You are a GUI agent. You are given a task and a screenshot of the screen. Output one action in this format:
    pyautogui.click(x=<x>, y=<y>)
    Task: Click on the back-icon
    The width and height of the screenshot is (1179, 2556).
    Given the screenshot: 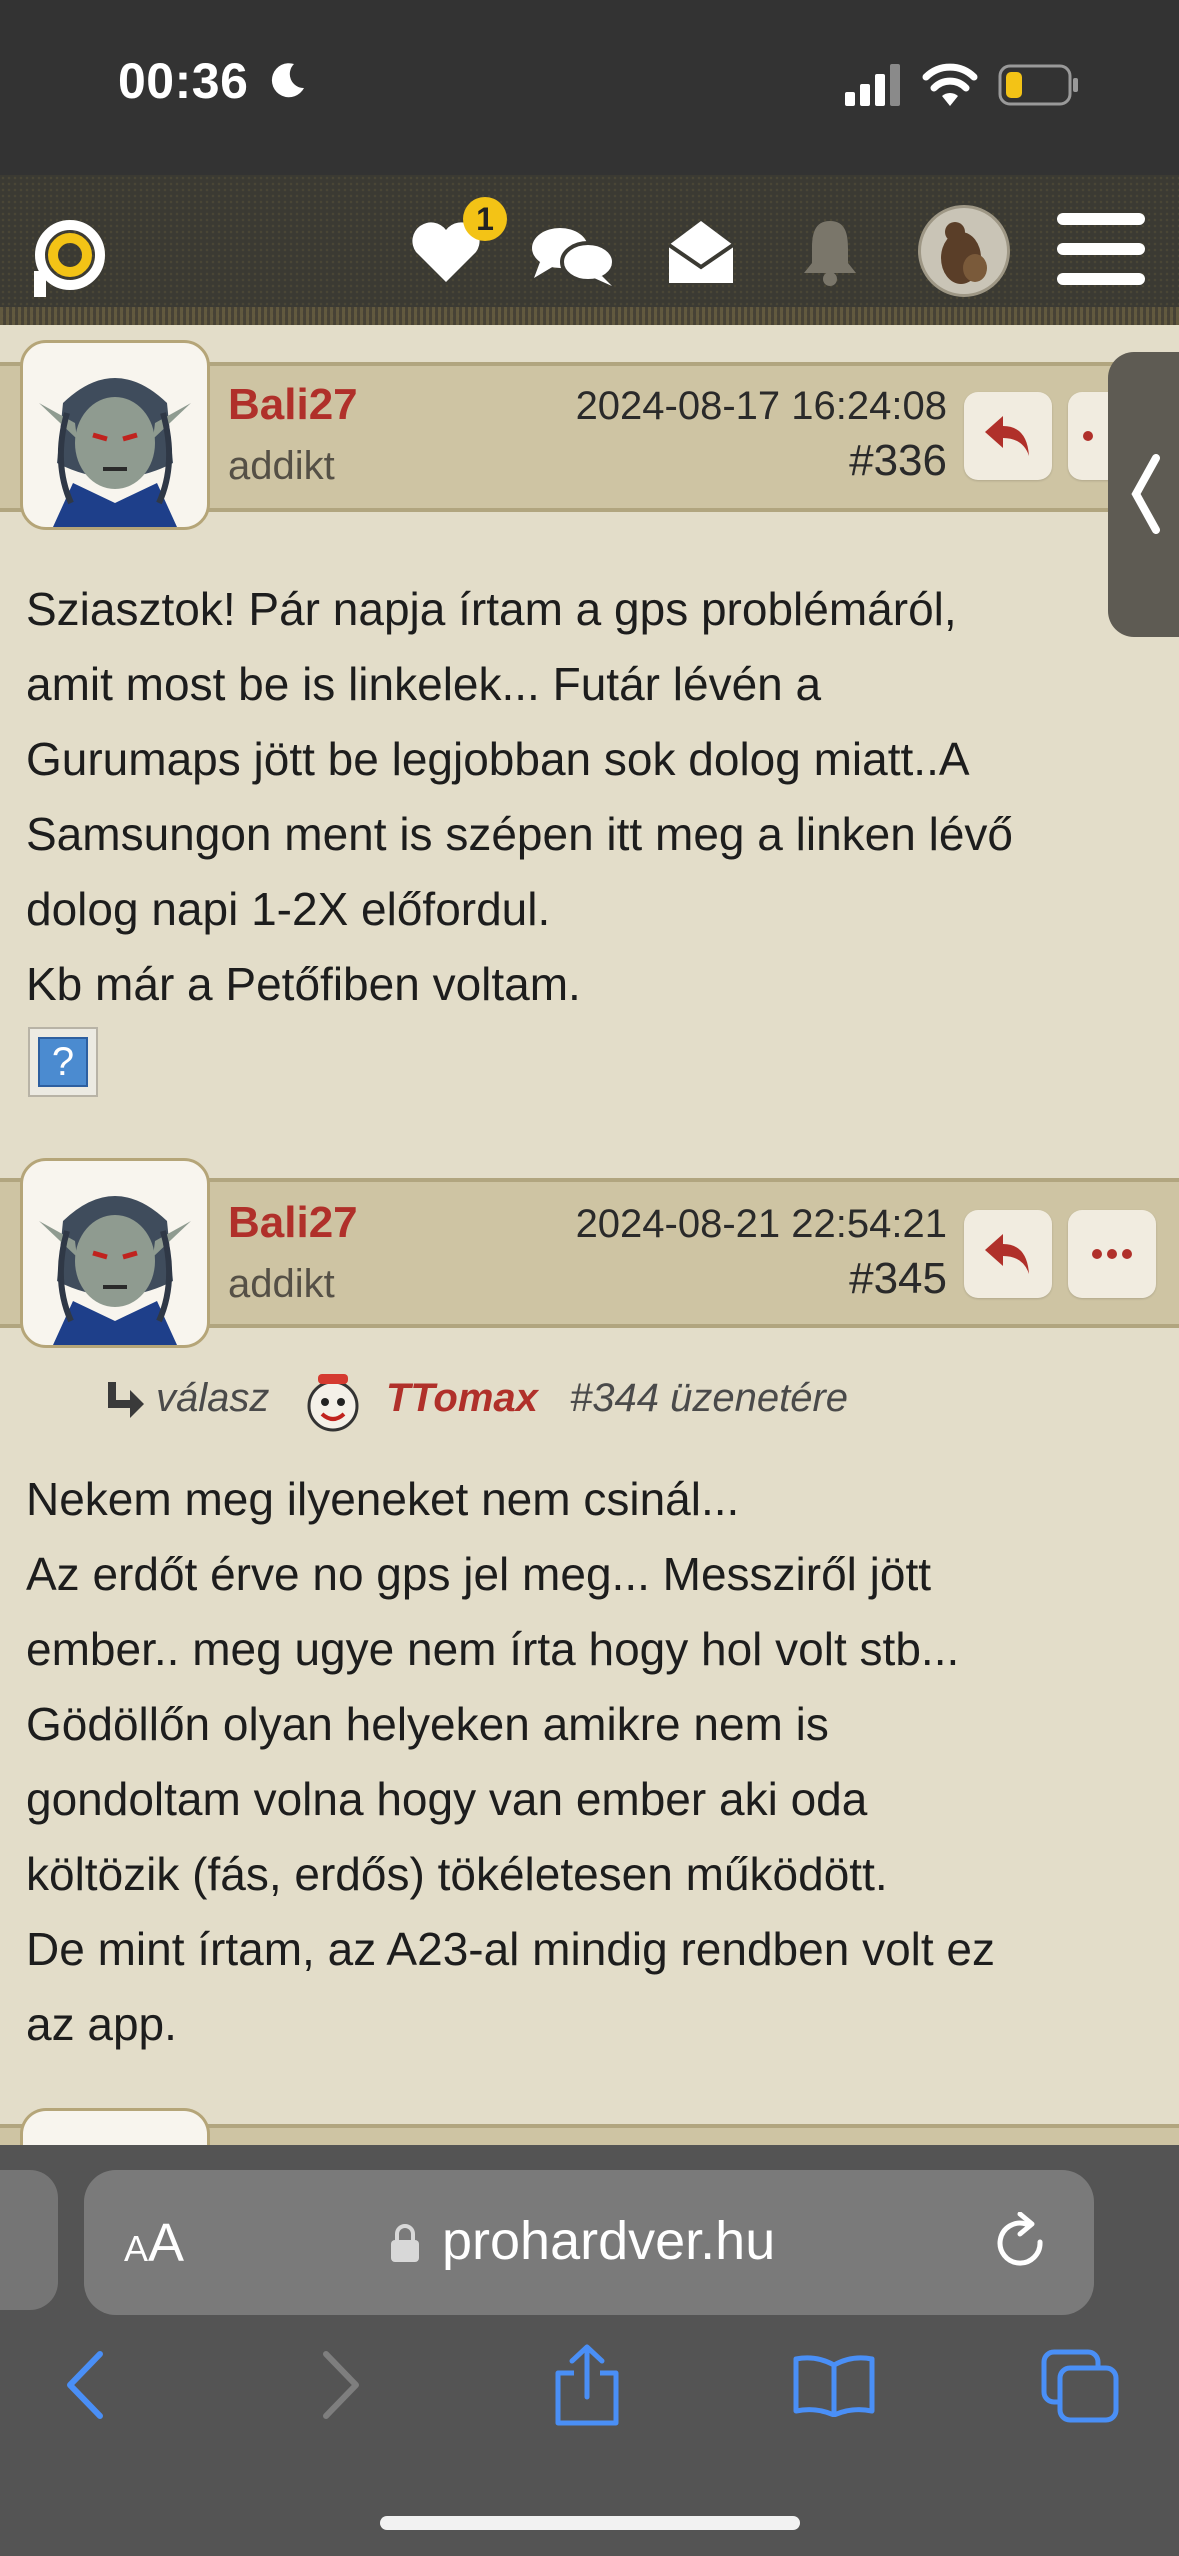 What is the action you would take?
    pyautogui.click(x=86, y=2385)
    